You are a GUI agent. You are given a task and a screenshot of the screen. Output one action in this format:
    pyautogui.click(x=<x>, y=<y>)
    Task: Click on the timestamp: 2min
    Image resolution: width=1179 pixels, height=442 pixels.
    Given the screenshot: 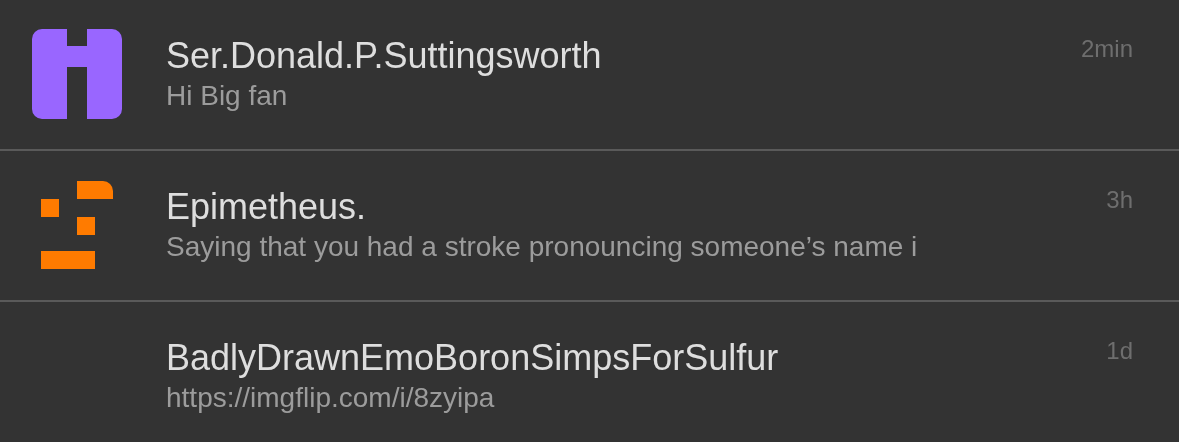 What is the action you would take?
    pyautogui.click(x=1106, y=49)
    